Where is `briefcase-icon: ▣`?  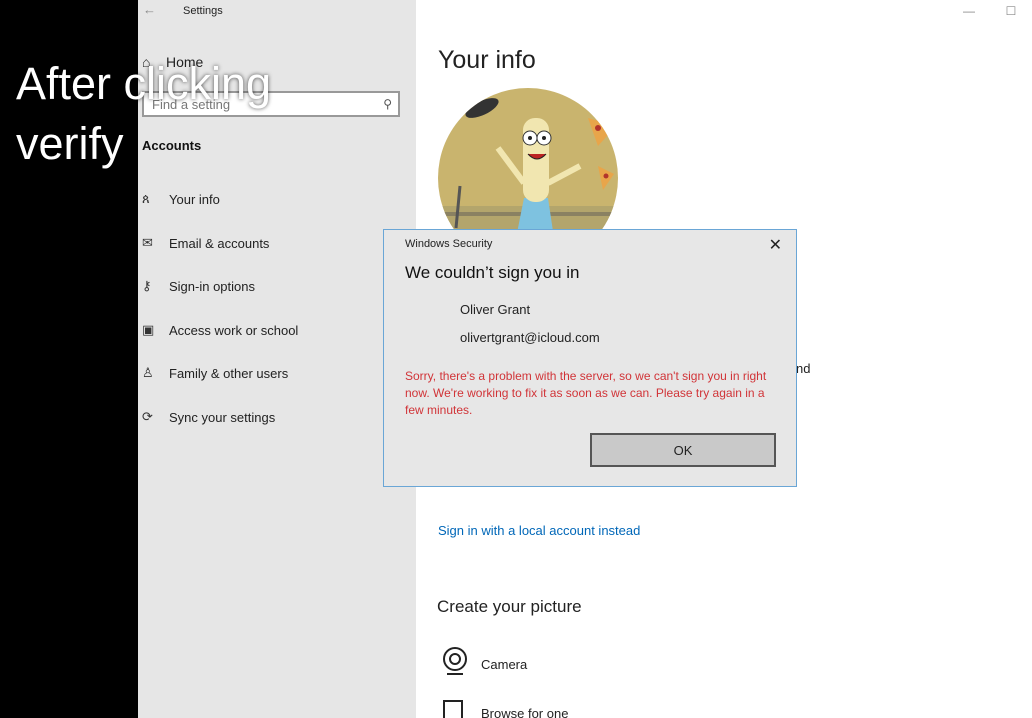 briefcase-icon: ▣ is located at coordinates (148, 329).